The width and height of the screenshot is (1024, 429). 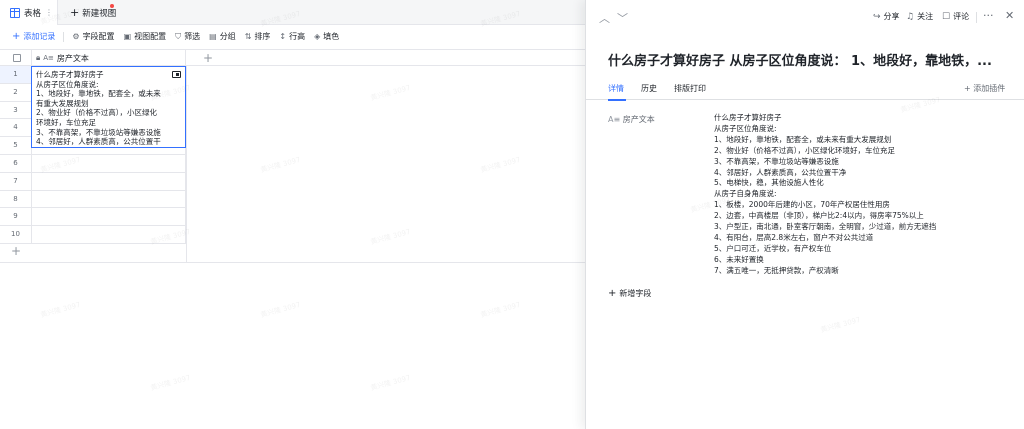 What do you see at coordinates (192, 36) in the screenshot?
I see `filter-label: 筛选` at bounding box center [192, 36].